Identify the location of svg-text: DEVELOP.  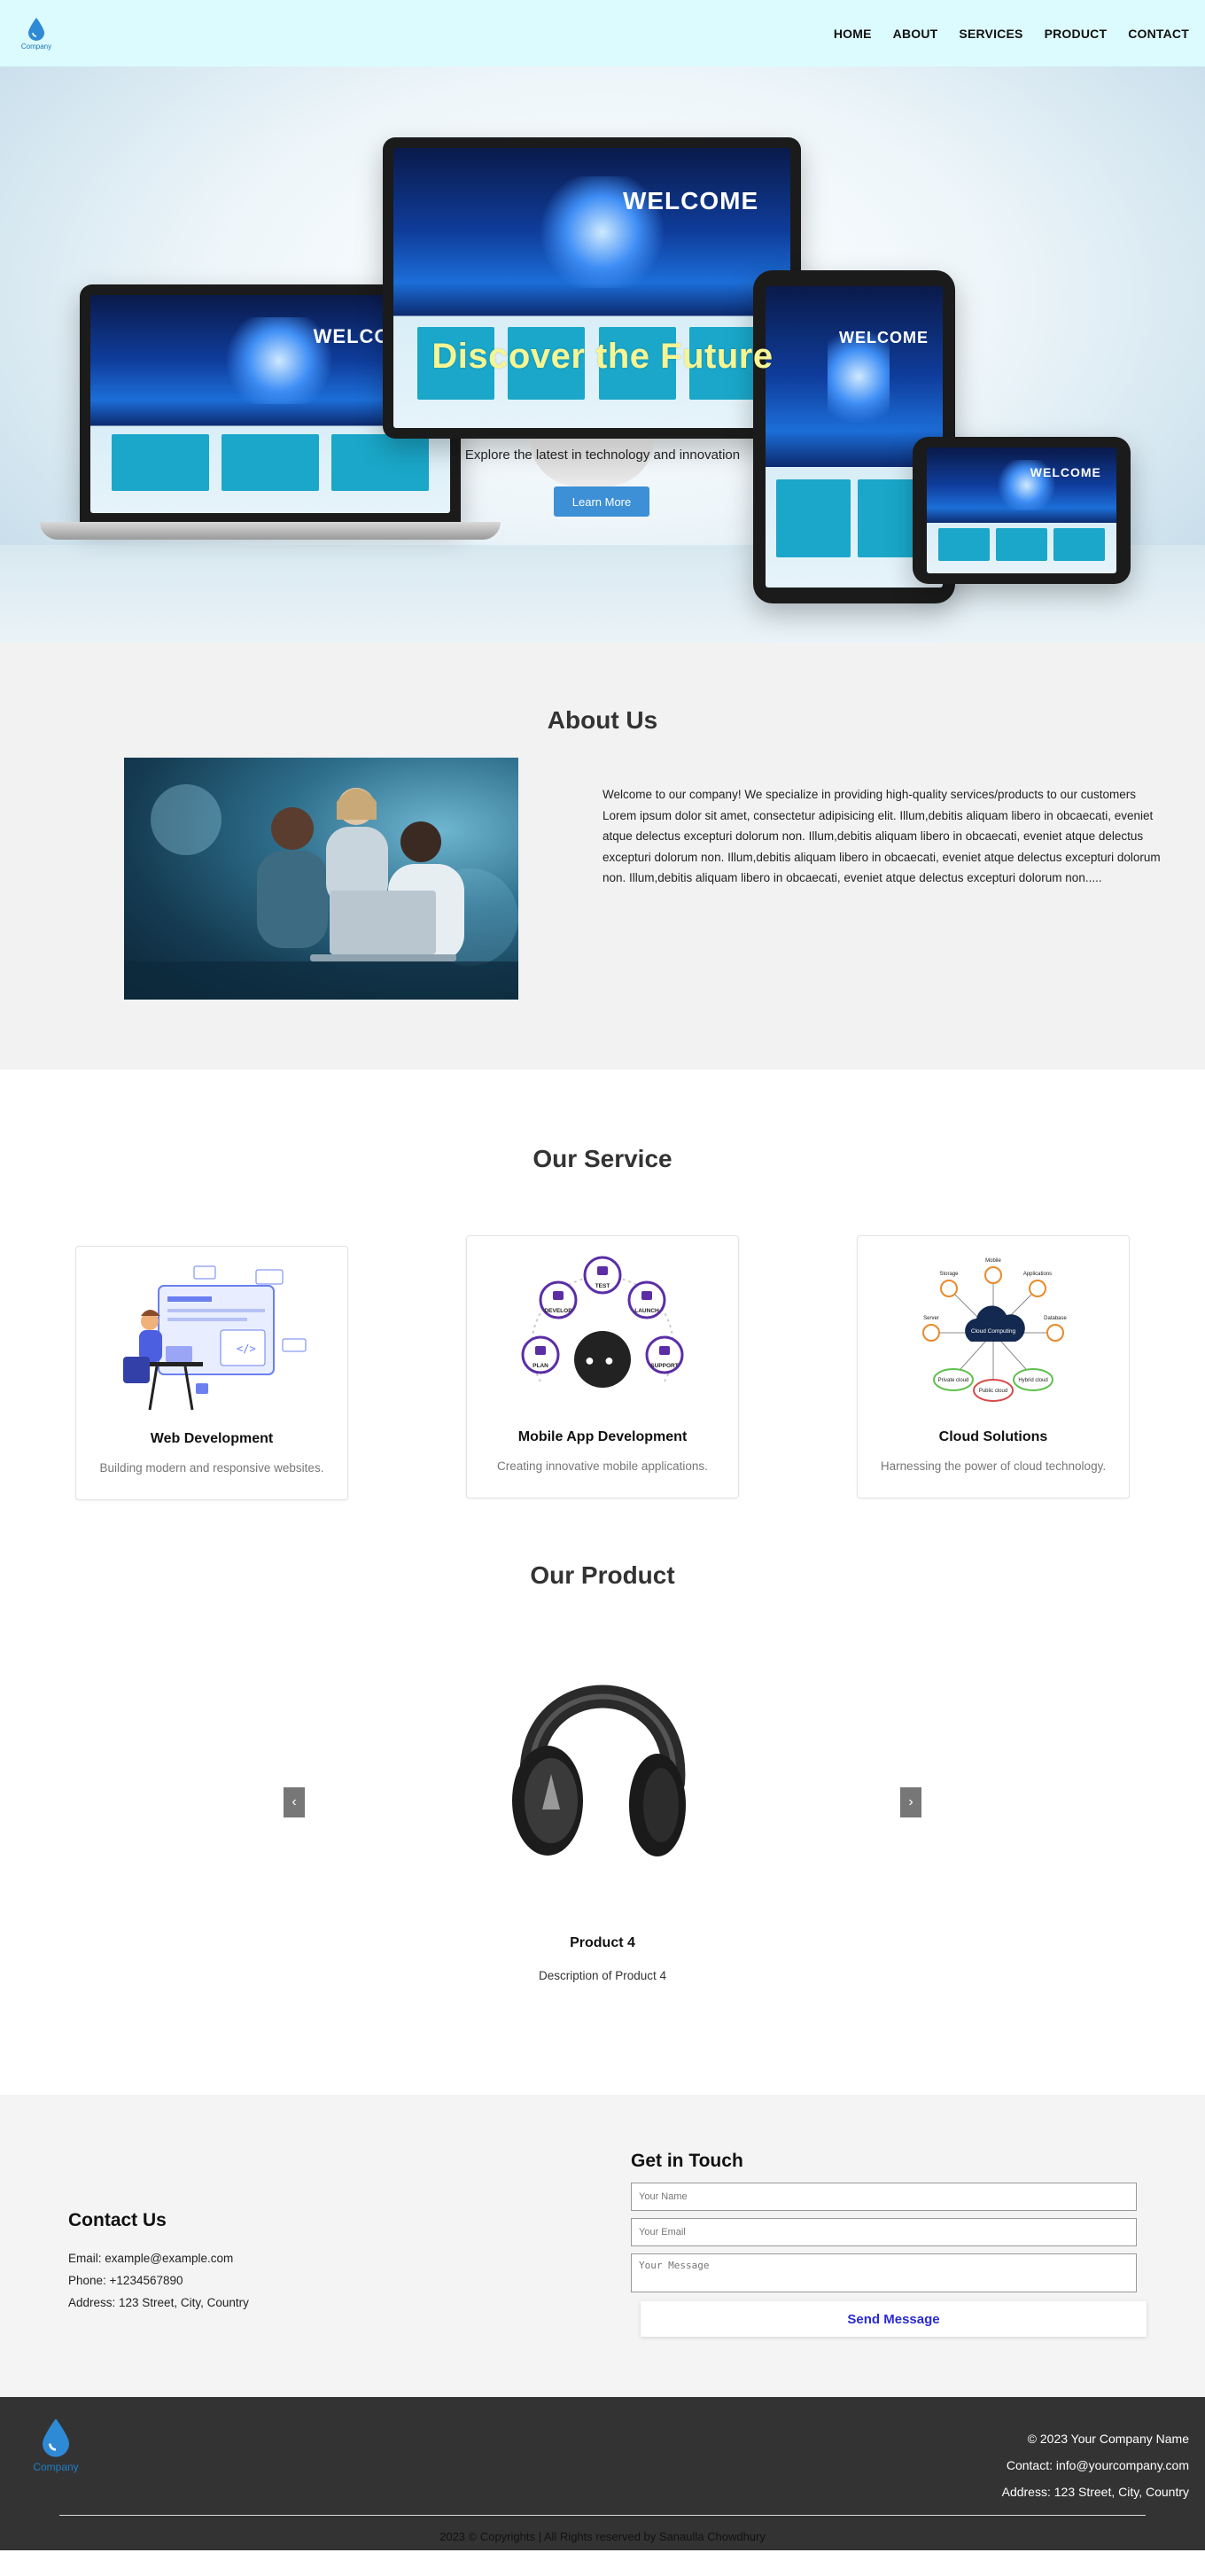
(558, 1311).